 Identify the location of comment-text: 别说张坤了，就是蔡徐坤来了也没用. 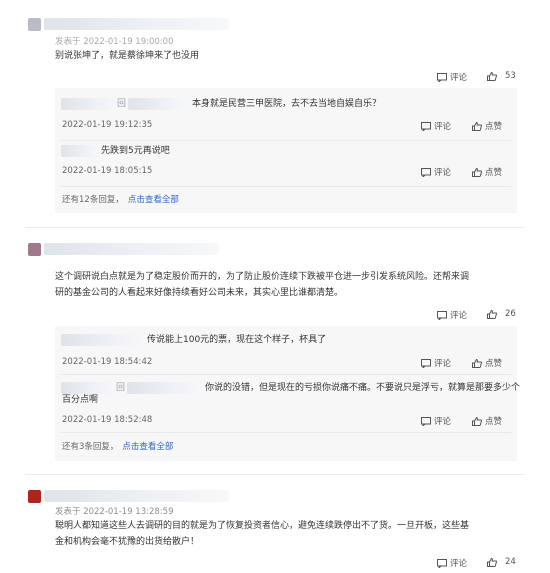
(127, 56).